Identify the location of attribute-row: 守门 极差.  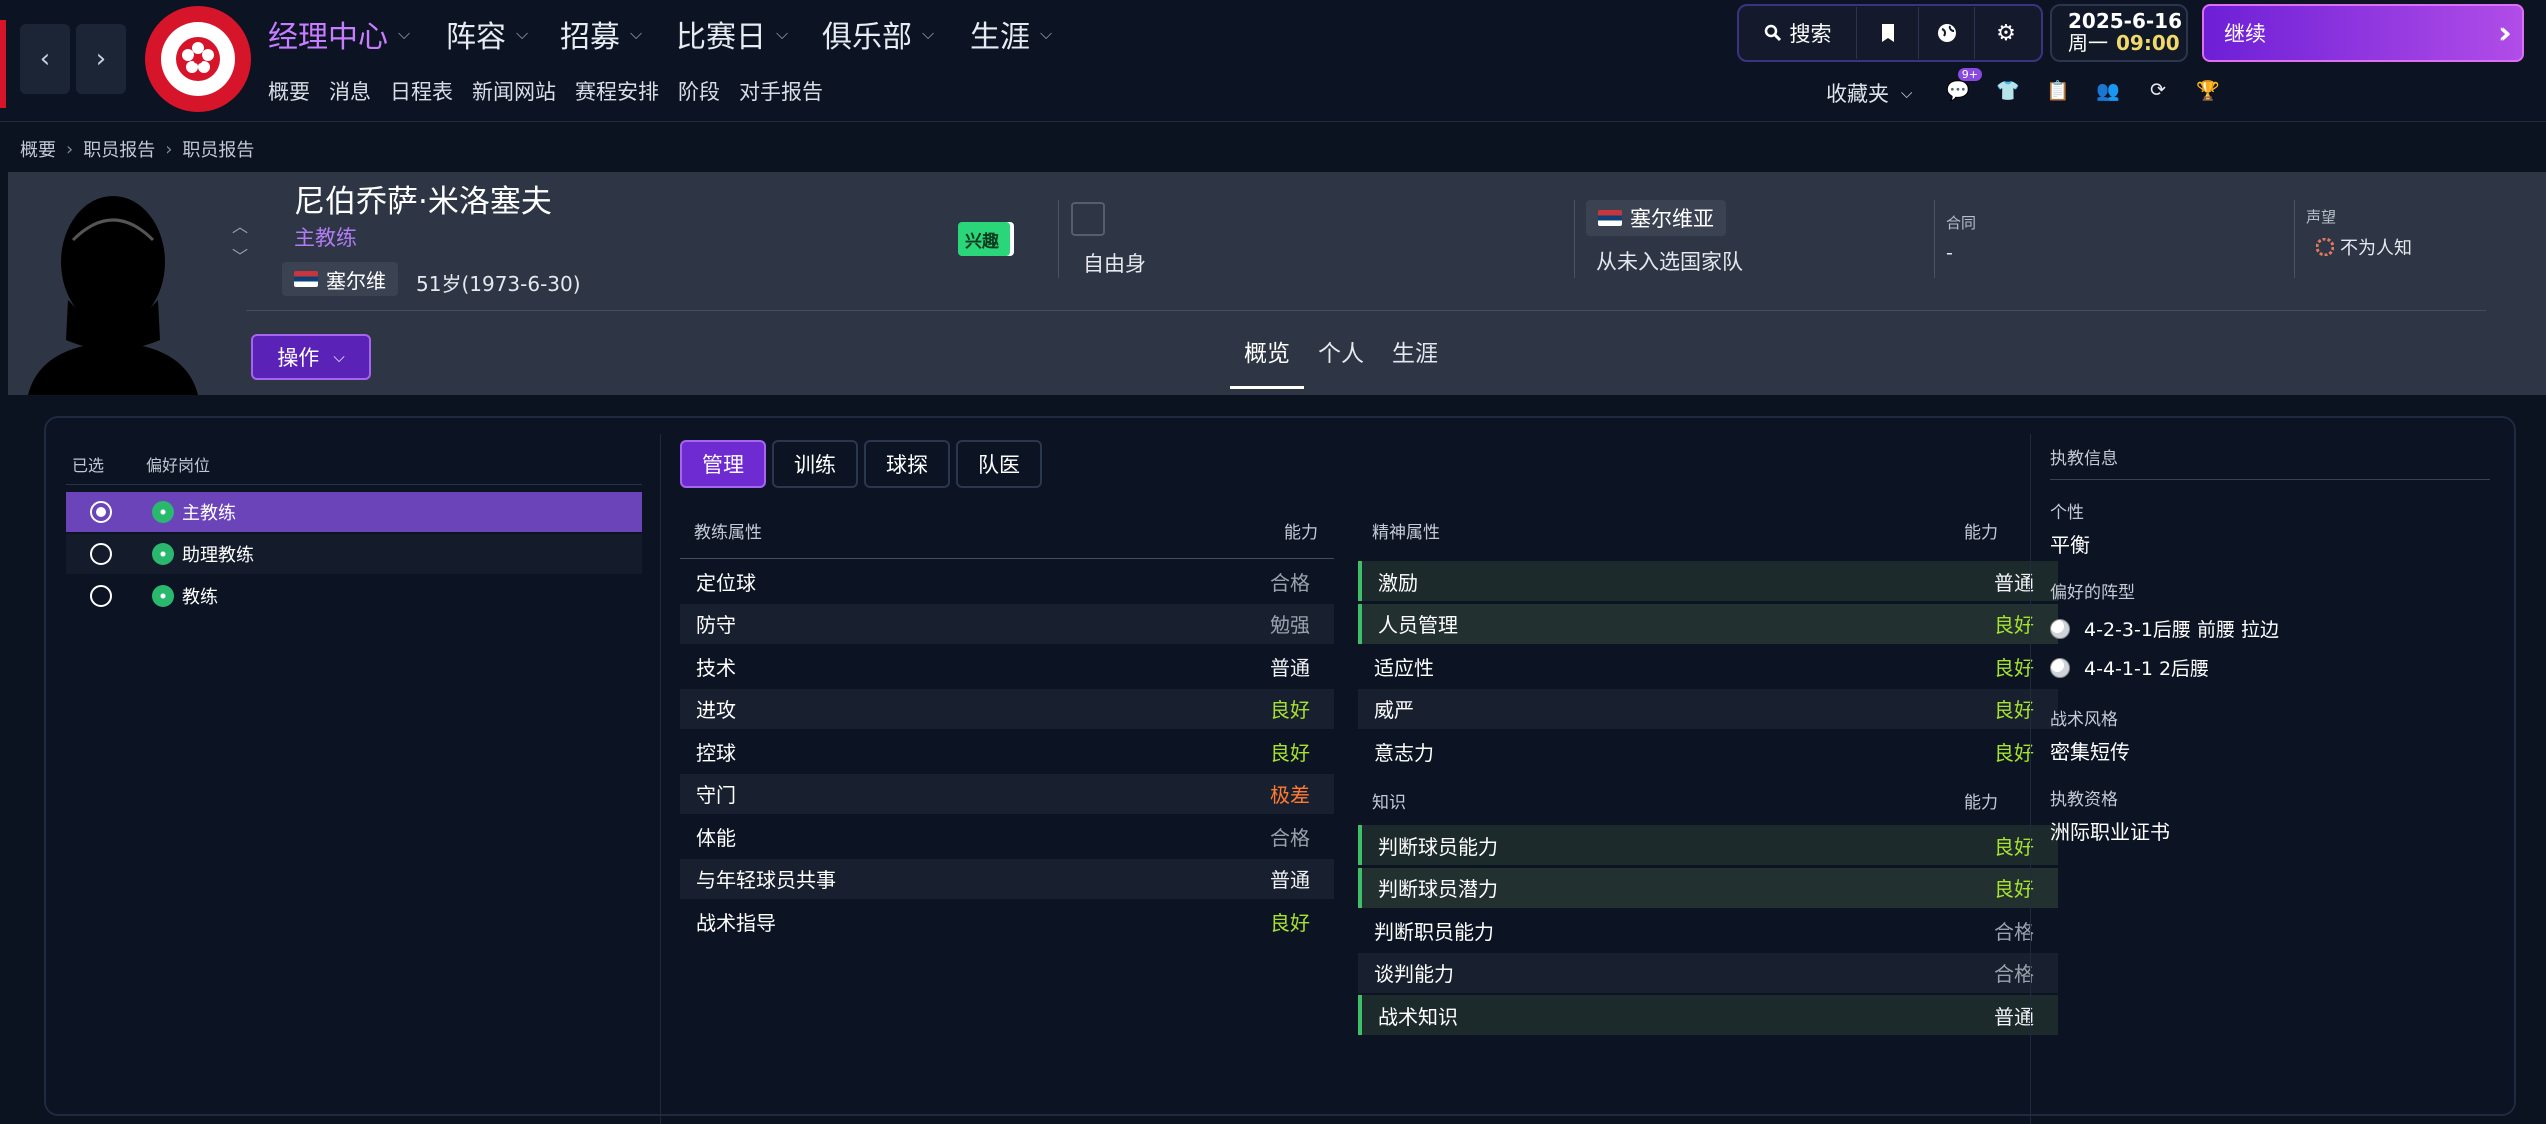
(1007, 793).